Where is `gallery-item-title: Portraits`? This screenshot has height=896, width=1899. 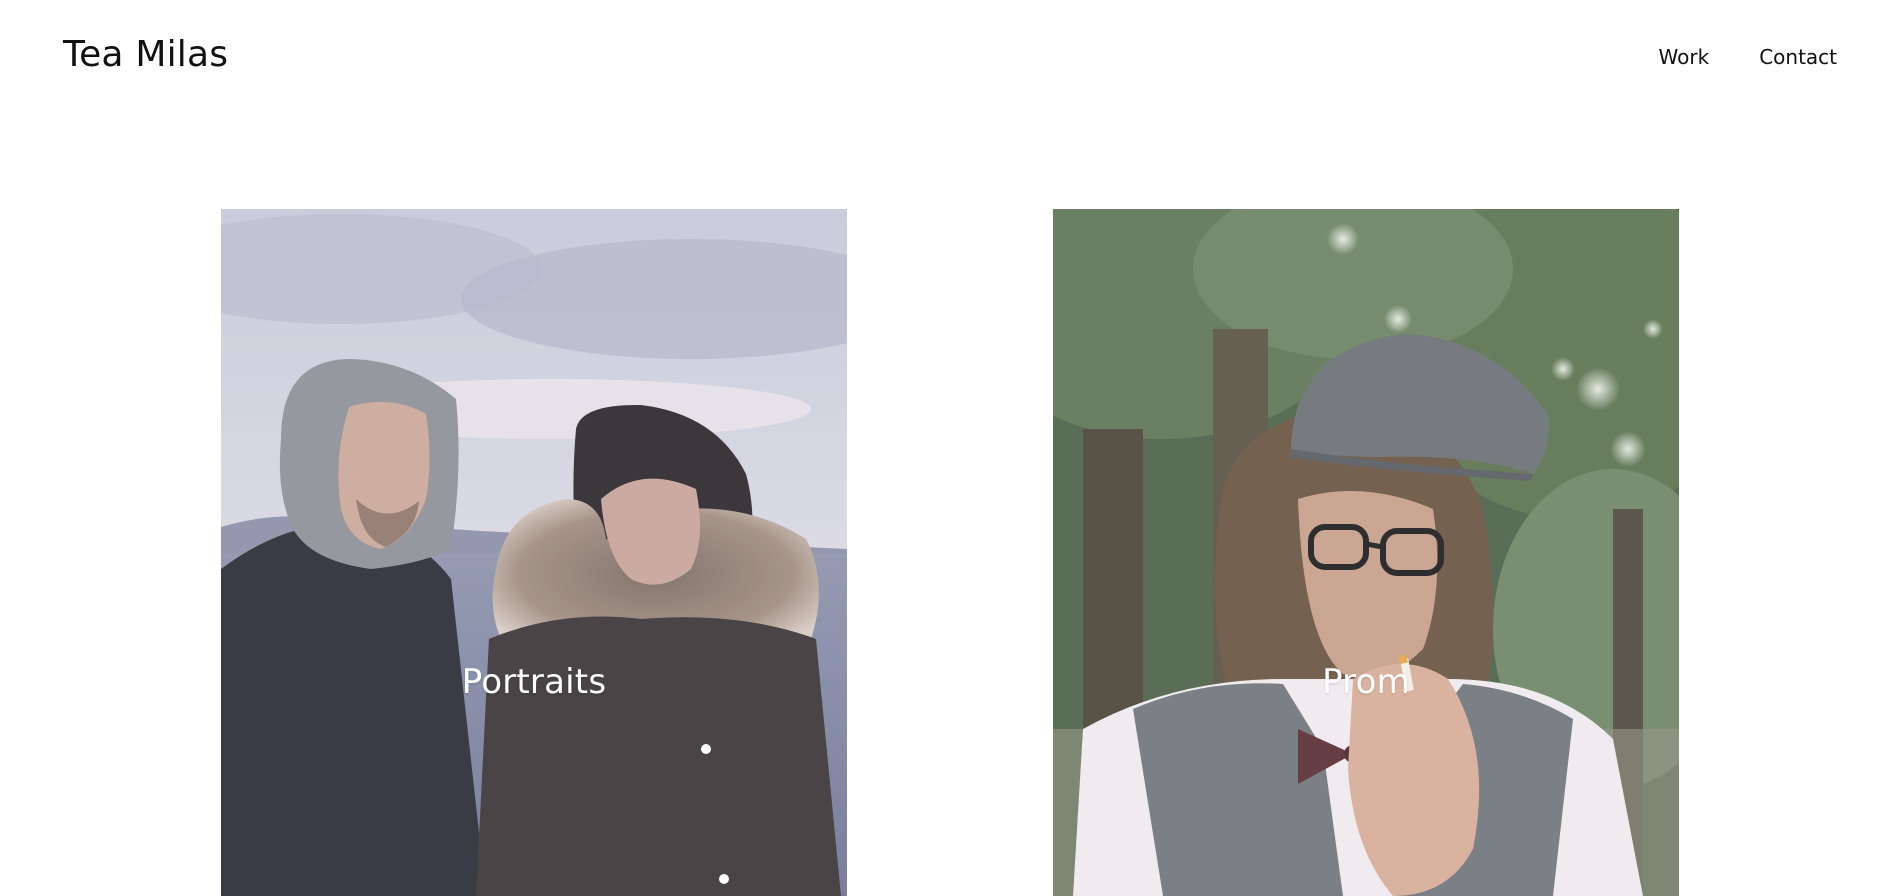
gallery-item-title: Portraits is located at coordinates (534, 682).